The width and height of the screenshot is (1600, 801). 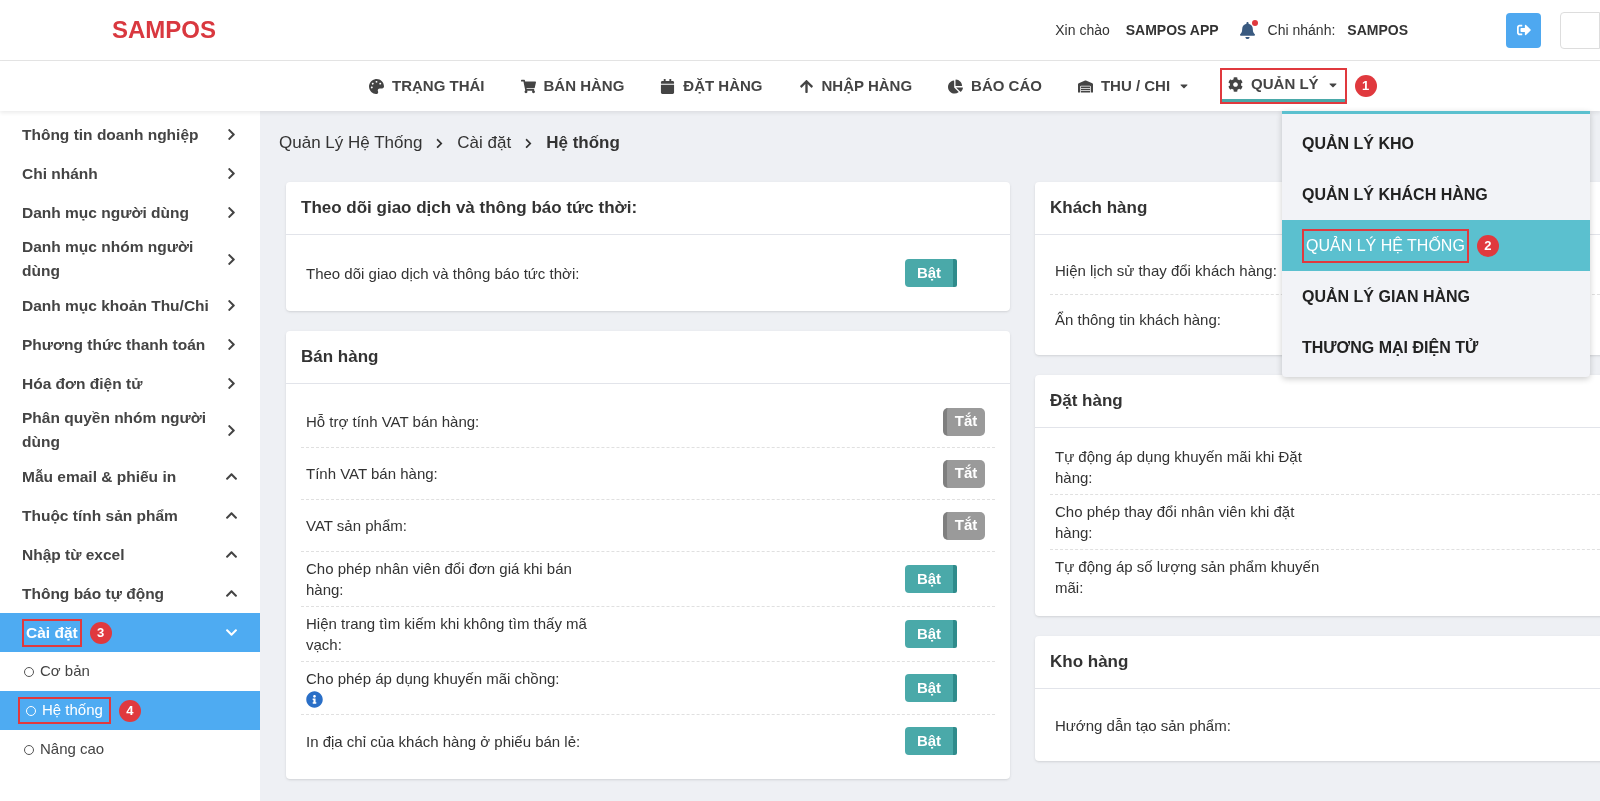 What do you see at coordinates (1175, 522) in the screenshot?
I see `setting-label: Cho phép thay đổi nhân viên khi đặt hàng:` at bounding box center [1175, 522].